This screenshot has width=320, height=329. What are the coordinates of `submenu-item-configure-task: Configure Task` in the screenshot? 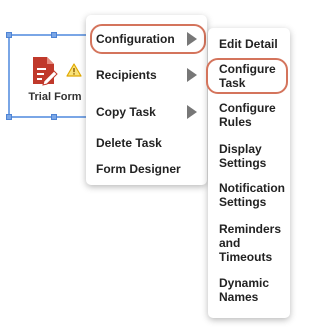 It's located at (247, 76).